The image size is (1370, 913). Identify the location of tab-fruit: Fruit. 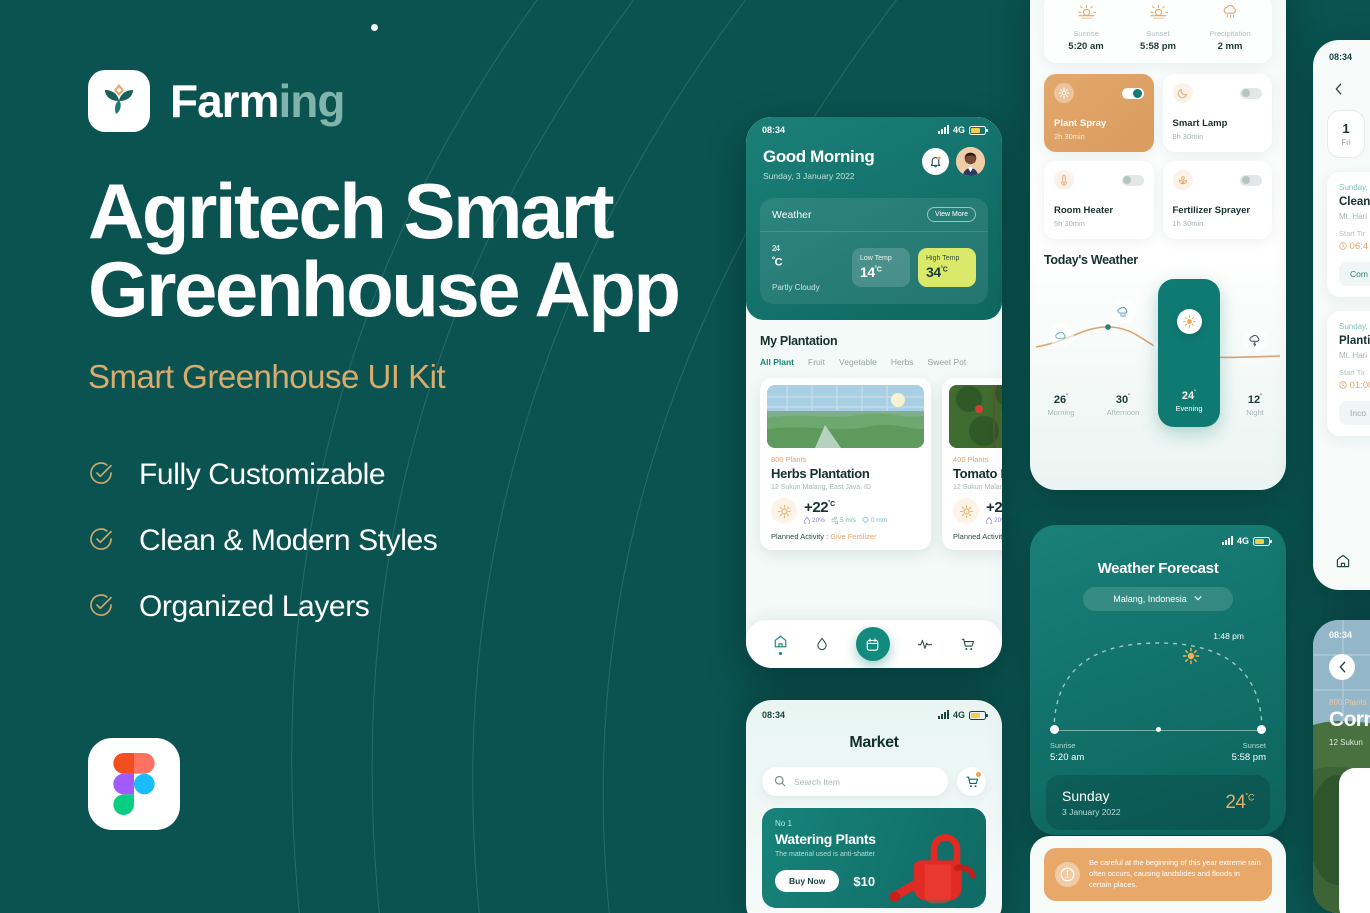
(816, 362).